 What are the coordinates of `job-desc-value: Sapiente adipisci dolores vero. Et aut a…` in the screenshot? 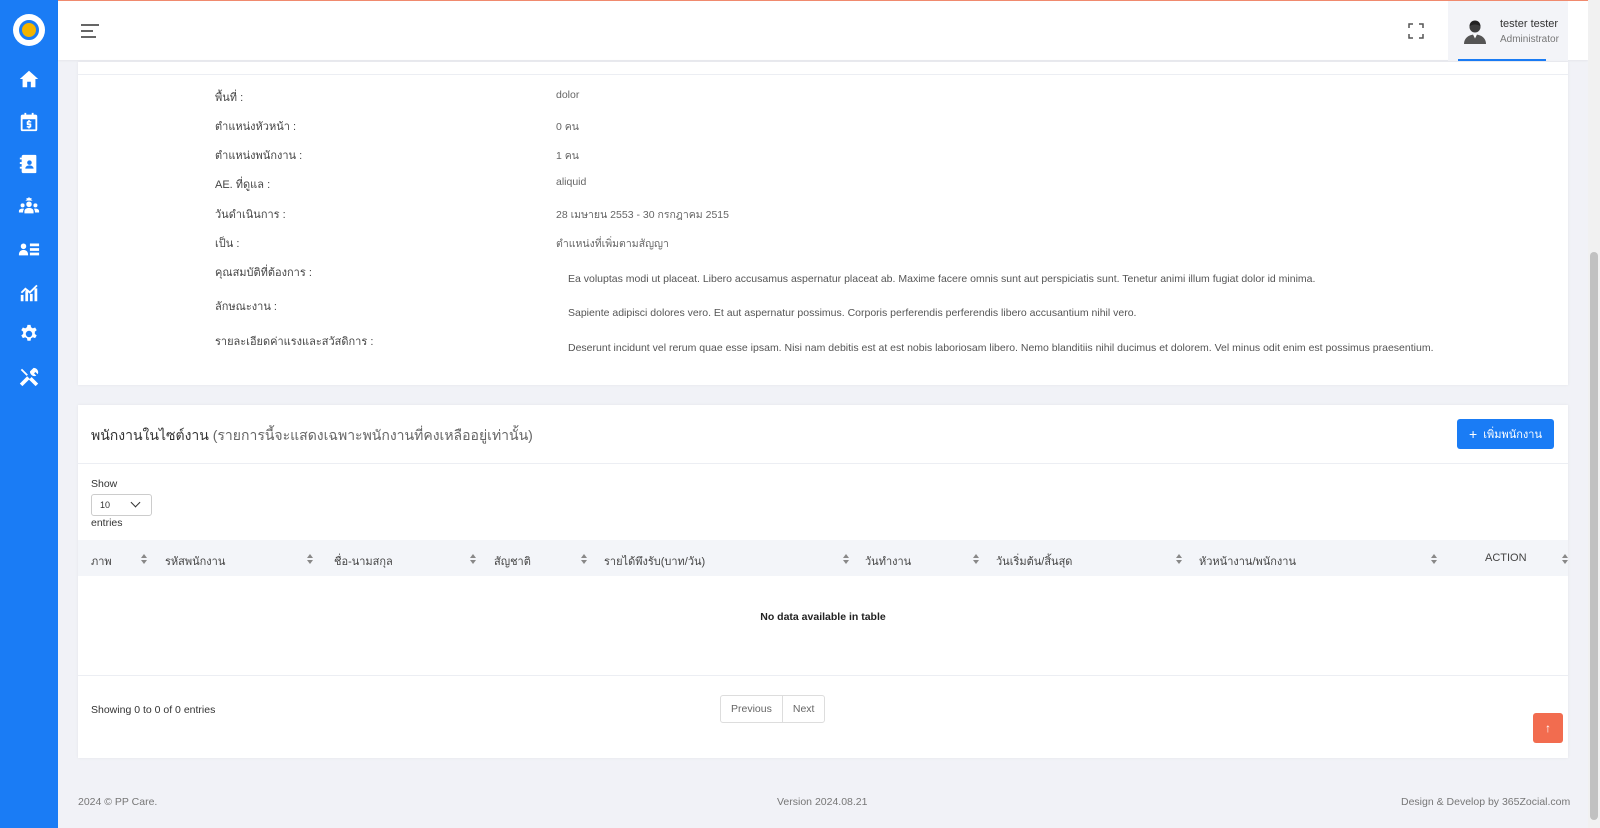 It's located at (852, 313).